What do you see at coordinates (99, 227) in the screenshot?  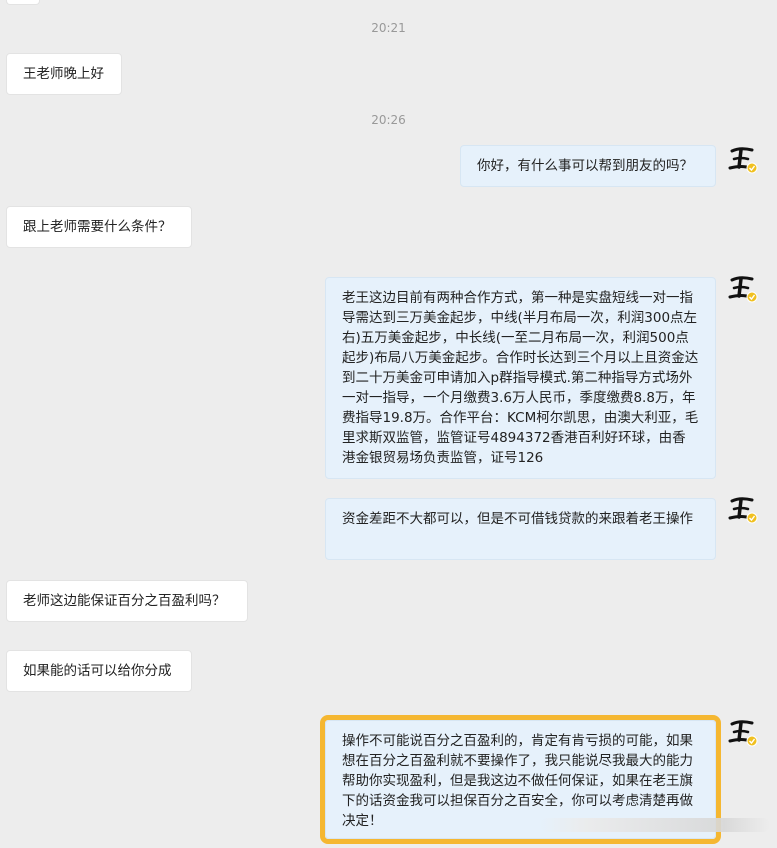 I see `message-bubble-left: 跟上老师需要什么条件？` at bounding box center [99, 227].